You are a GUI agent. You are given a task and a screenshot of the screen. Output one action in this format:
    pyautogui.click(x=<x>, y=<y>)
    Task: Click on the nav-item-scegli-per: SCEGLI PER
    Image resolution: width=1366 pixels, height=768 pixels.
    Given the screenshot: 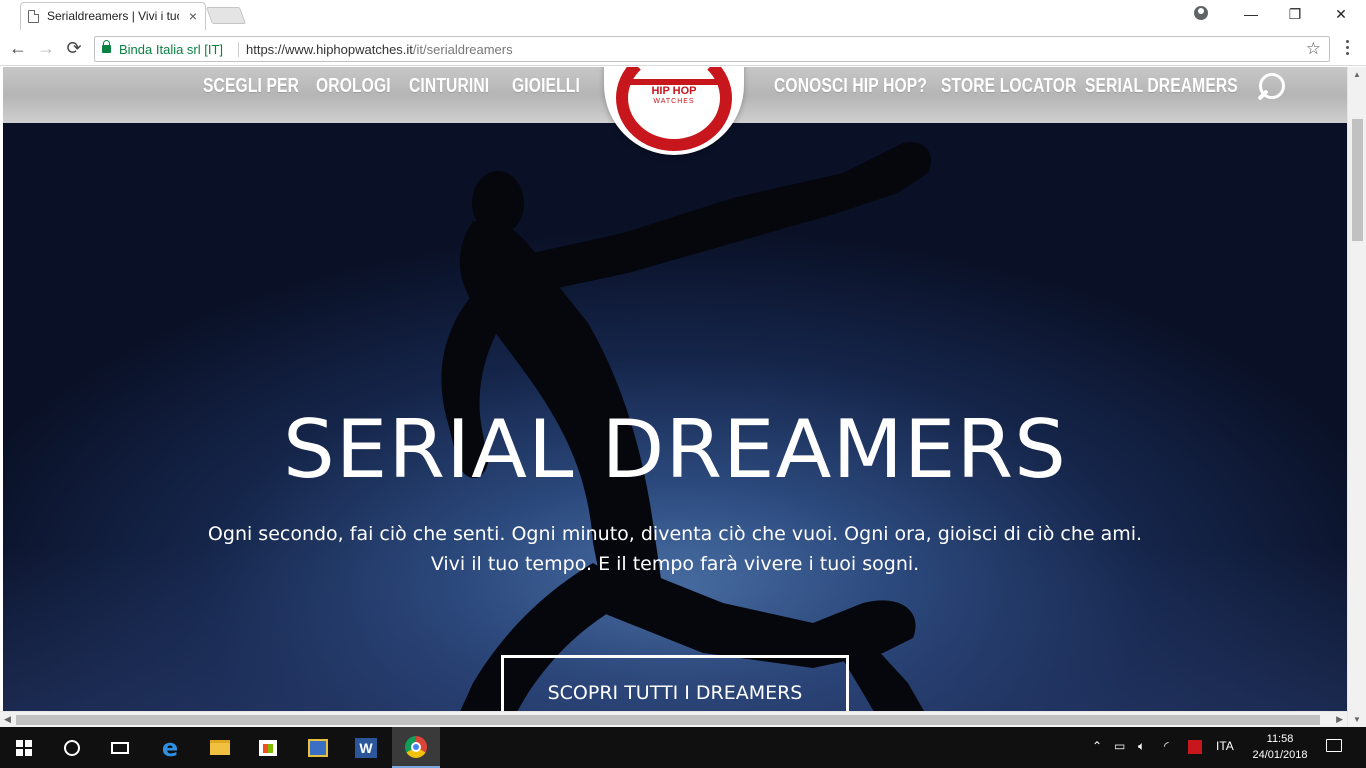 What is the action you would take?
    pyautogui.click(x=251, y=86)
    